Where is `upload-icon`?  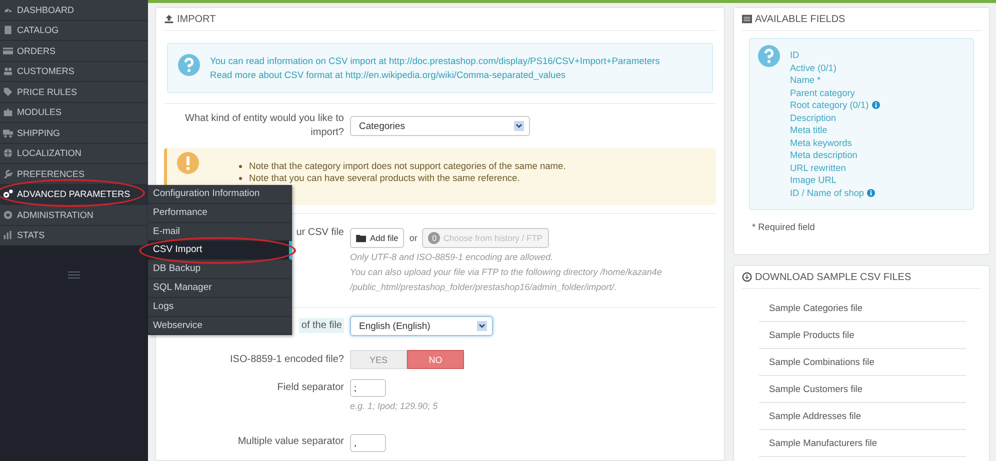 upload-icon is located at coordinates (169, 19).